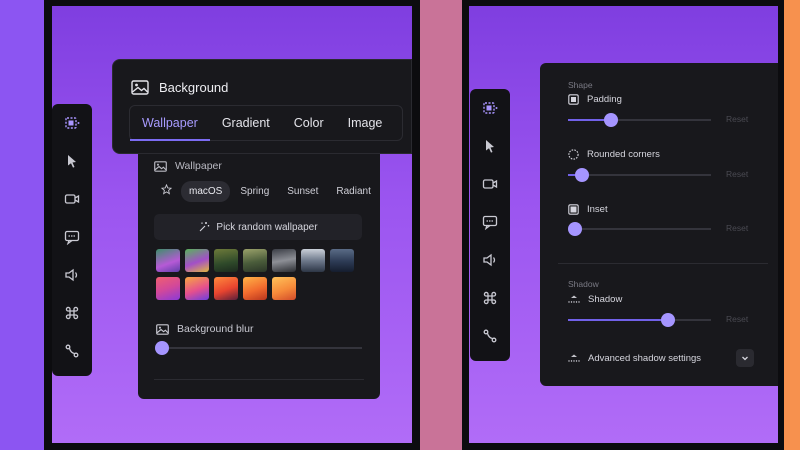  Describe the element at coordinates (365, 123) in the screenshot. I see `tab-image: Image` at that location.